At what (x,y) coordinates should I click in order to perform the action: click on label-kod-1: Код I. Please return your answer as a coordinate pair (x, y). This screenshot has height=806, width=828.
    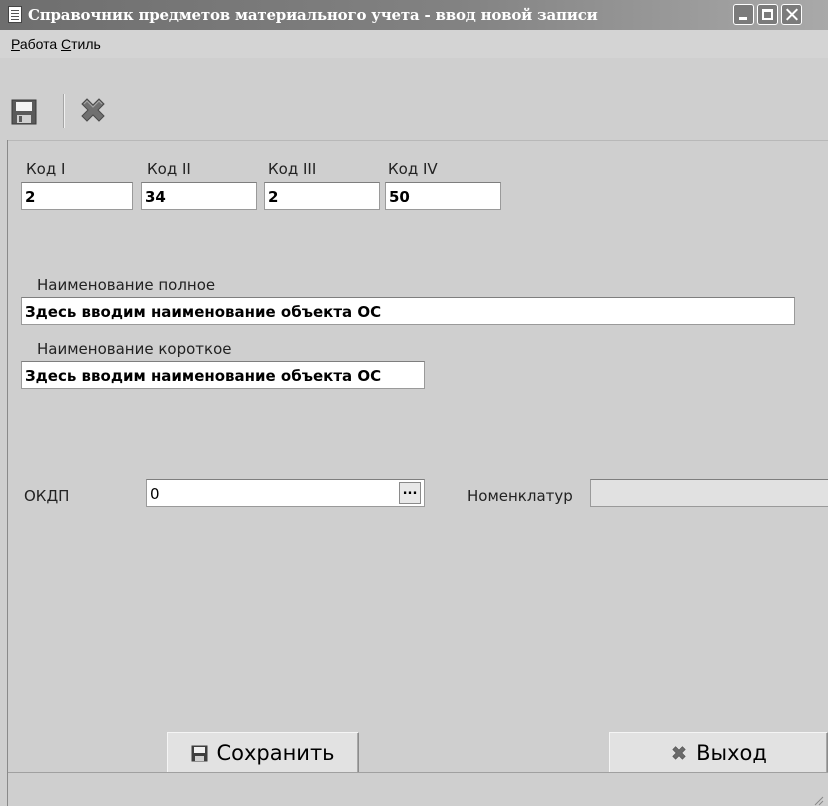
    Looking at the image, I should click on (46, 169).